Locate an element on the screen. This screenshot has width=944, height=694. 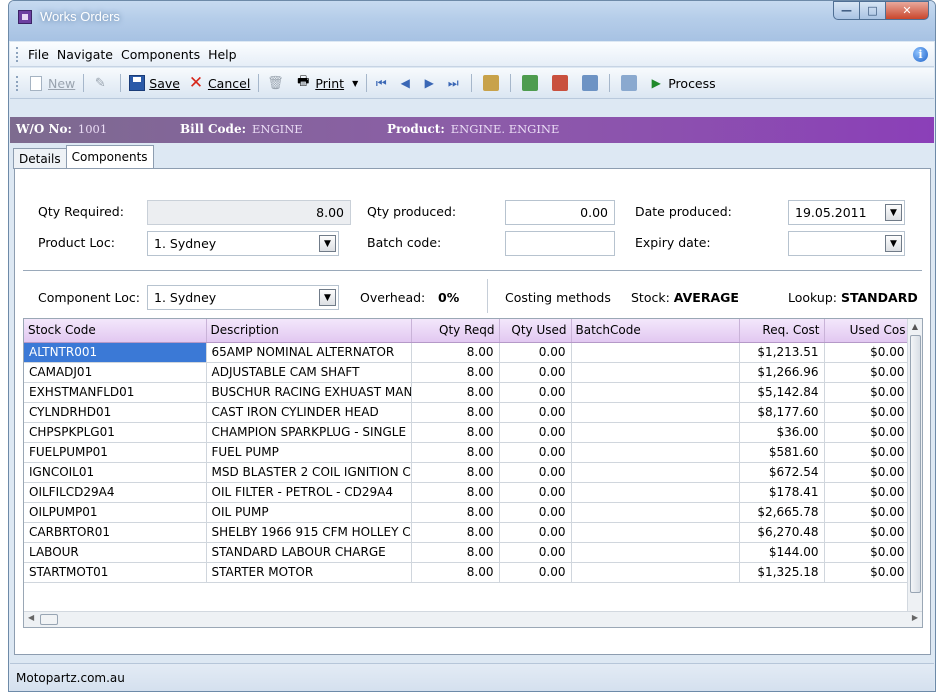
next-record-button: ▶ is located at coordinates (431, 83).